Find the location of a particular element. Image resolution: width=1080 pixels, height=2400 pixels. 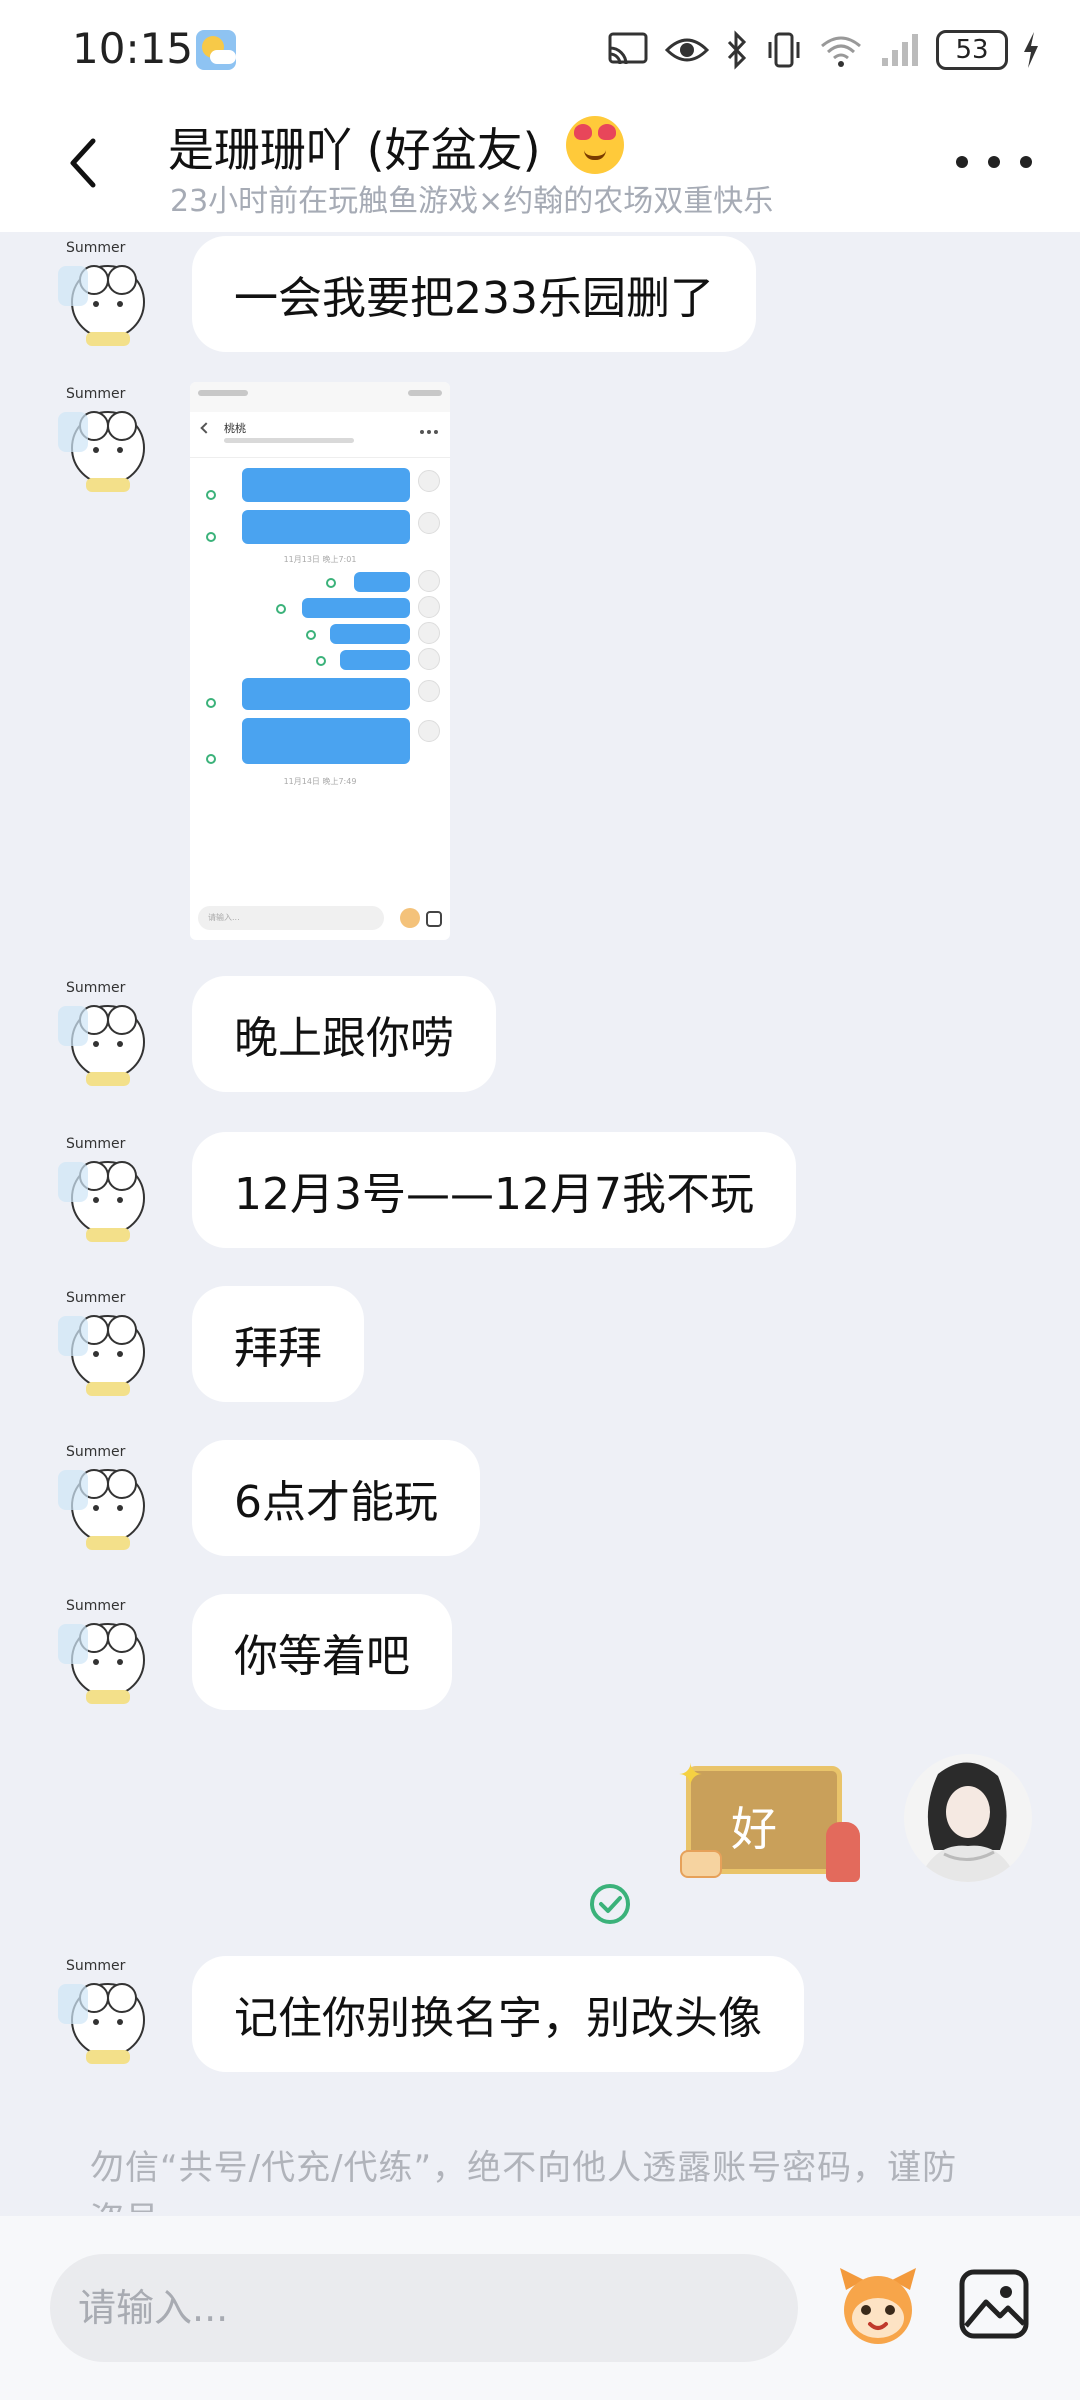

my-avatar is located at coordinates (968, 1818).